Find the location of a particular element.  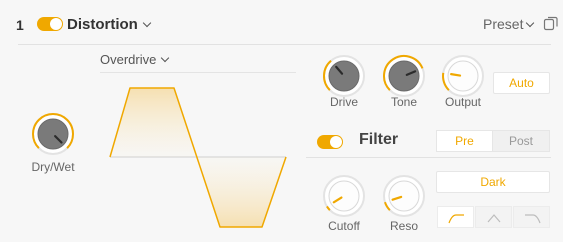

filter-enable-toggle is located at coordinates (330, 142).